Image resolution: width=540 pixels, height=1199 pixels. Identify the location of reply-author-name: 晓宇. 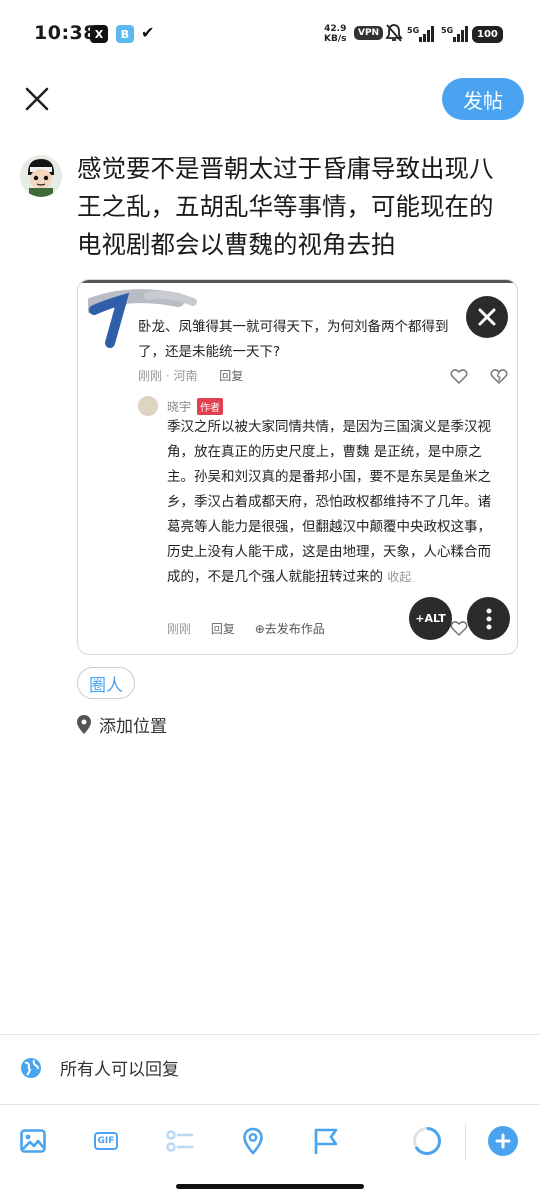
(179, 407).